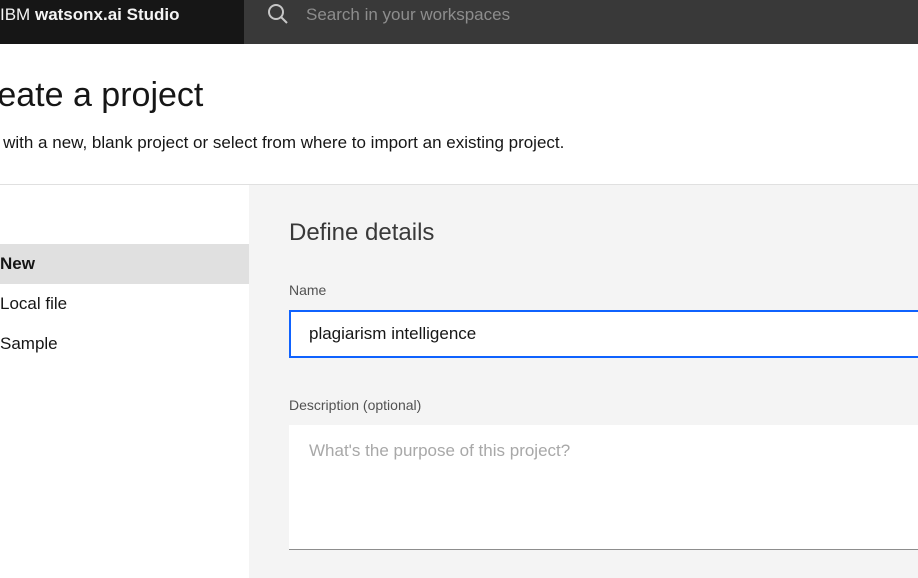 The width and height of the screenshot is (918, 578). Describe the element at coordinates (124, 344) in the screenshot. I see `nav-item-sample: Sample` at that location.